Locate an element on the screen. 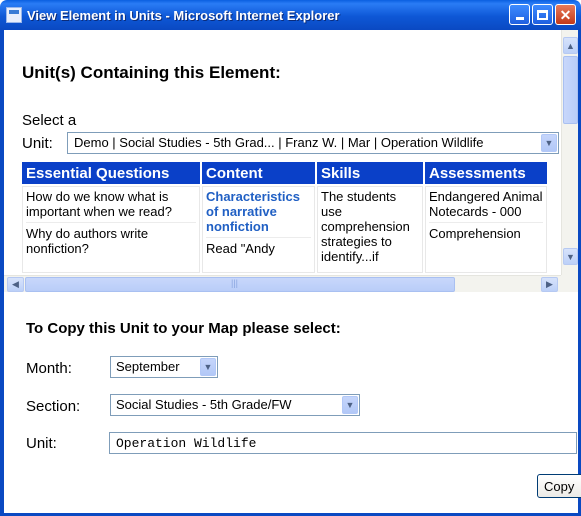 This screenshot has width=581, height=516. scroll-corner is located at coordinates (569, 283).